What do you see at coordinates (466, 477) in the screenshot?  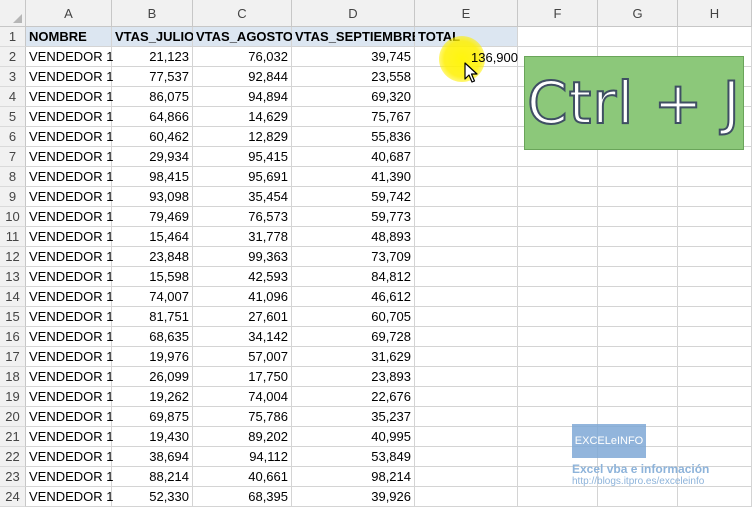 I see `cell-e23` at bounding box center [466, 477].